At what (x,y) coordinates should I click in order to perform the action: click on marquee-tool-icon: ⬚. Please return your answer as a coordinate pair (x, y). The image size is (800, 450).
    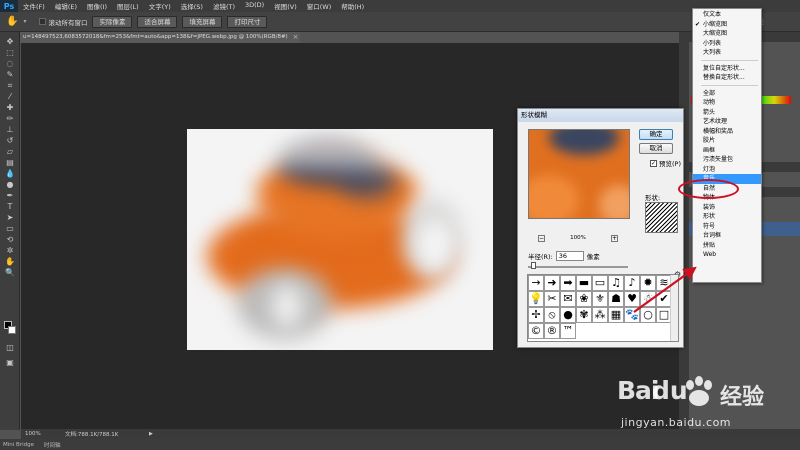
    Looking at the image, I should click on (10, 52).